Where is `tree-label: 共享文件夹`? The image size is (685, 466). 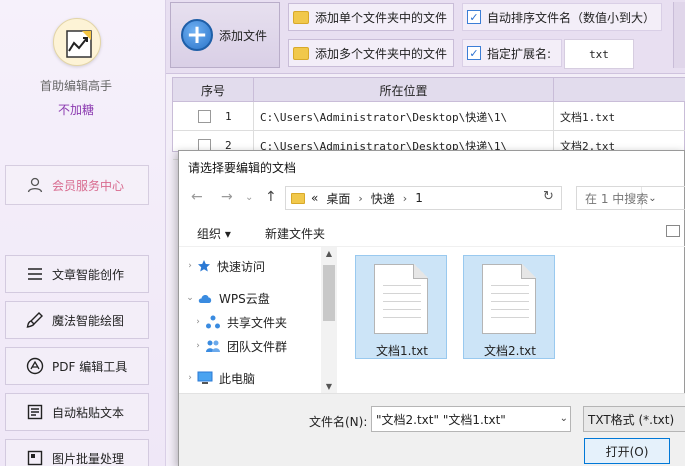 tree-label: 共享文件夹 is located at coordinates (257, 322).